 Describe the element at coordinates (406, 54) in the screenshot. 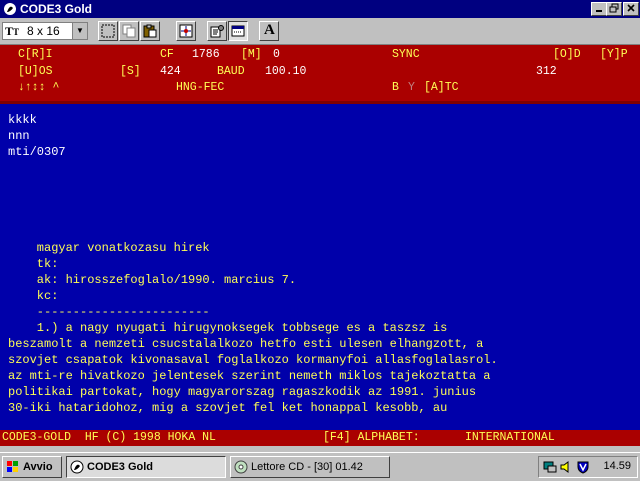

I see `sync-label: SYNC` at that location.